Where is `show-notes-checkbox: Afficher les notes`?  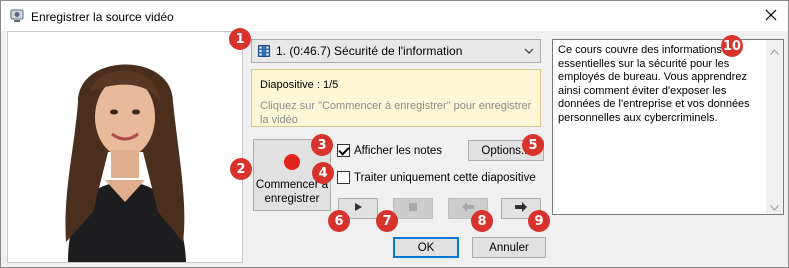 show-notes-checkbox: Afficher les notes is located at coordinates (389, 150).